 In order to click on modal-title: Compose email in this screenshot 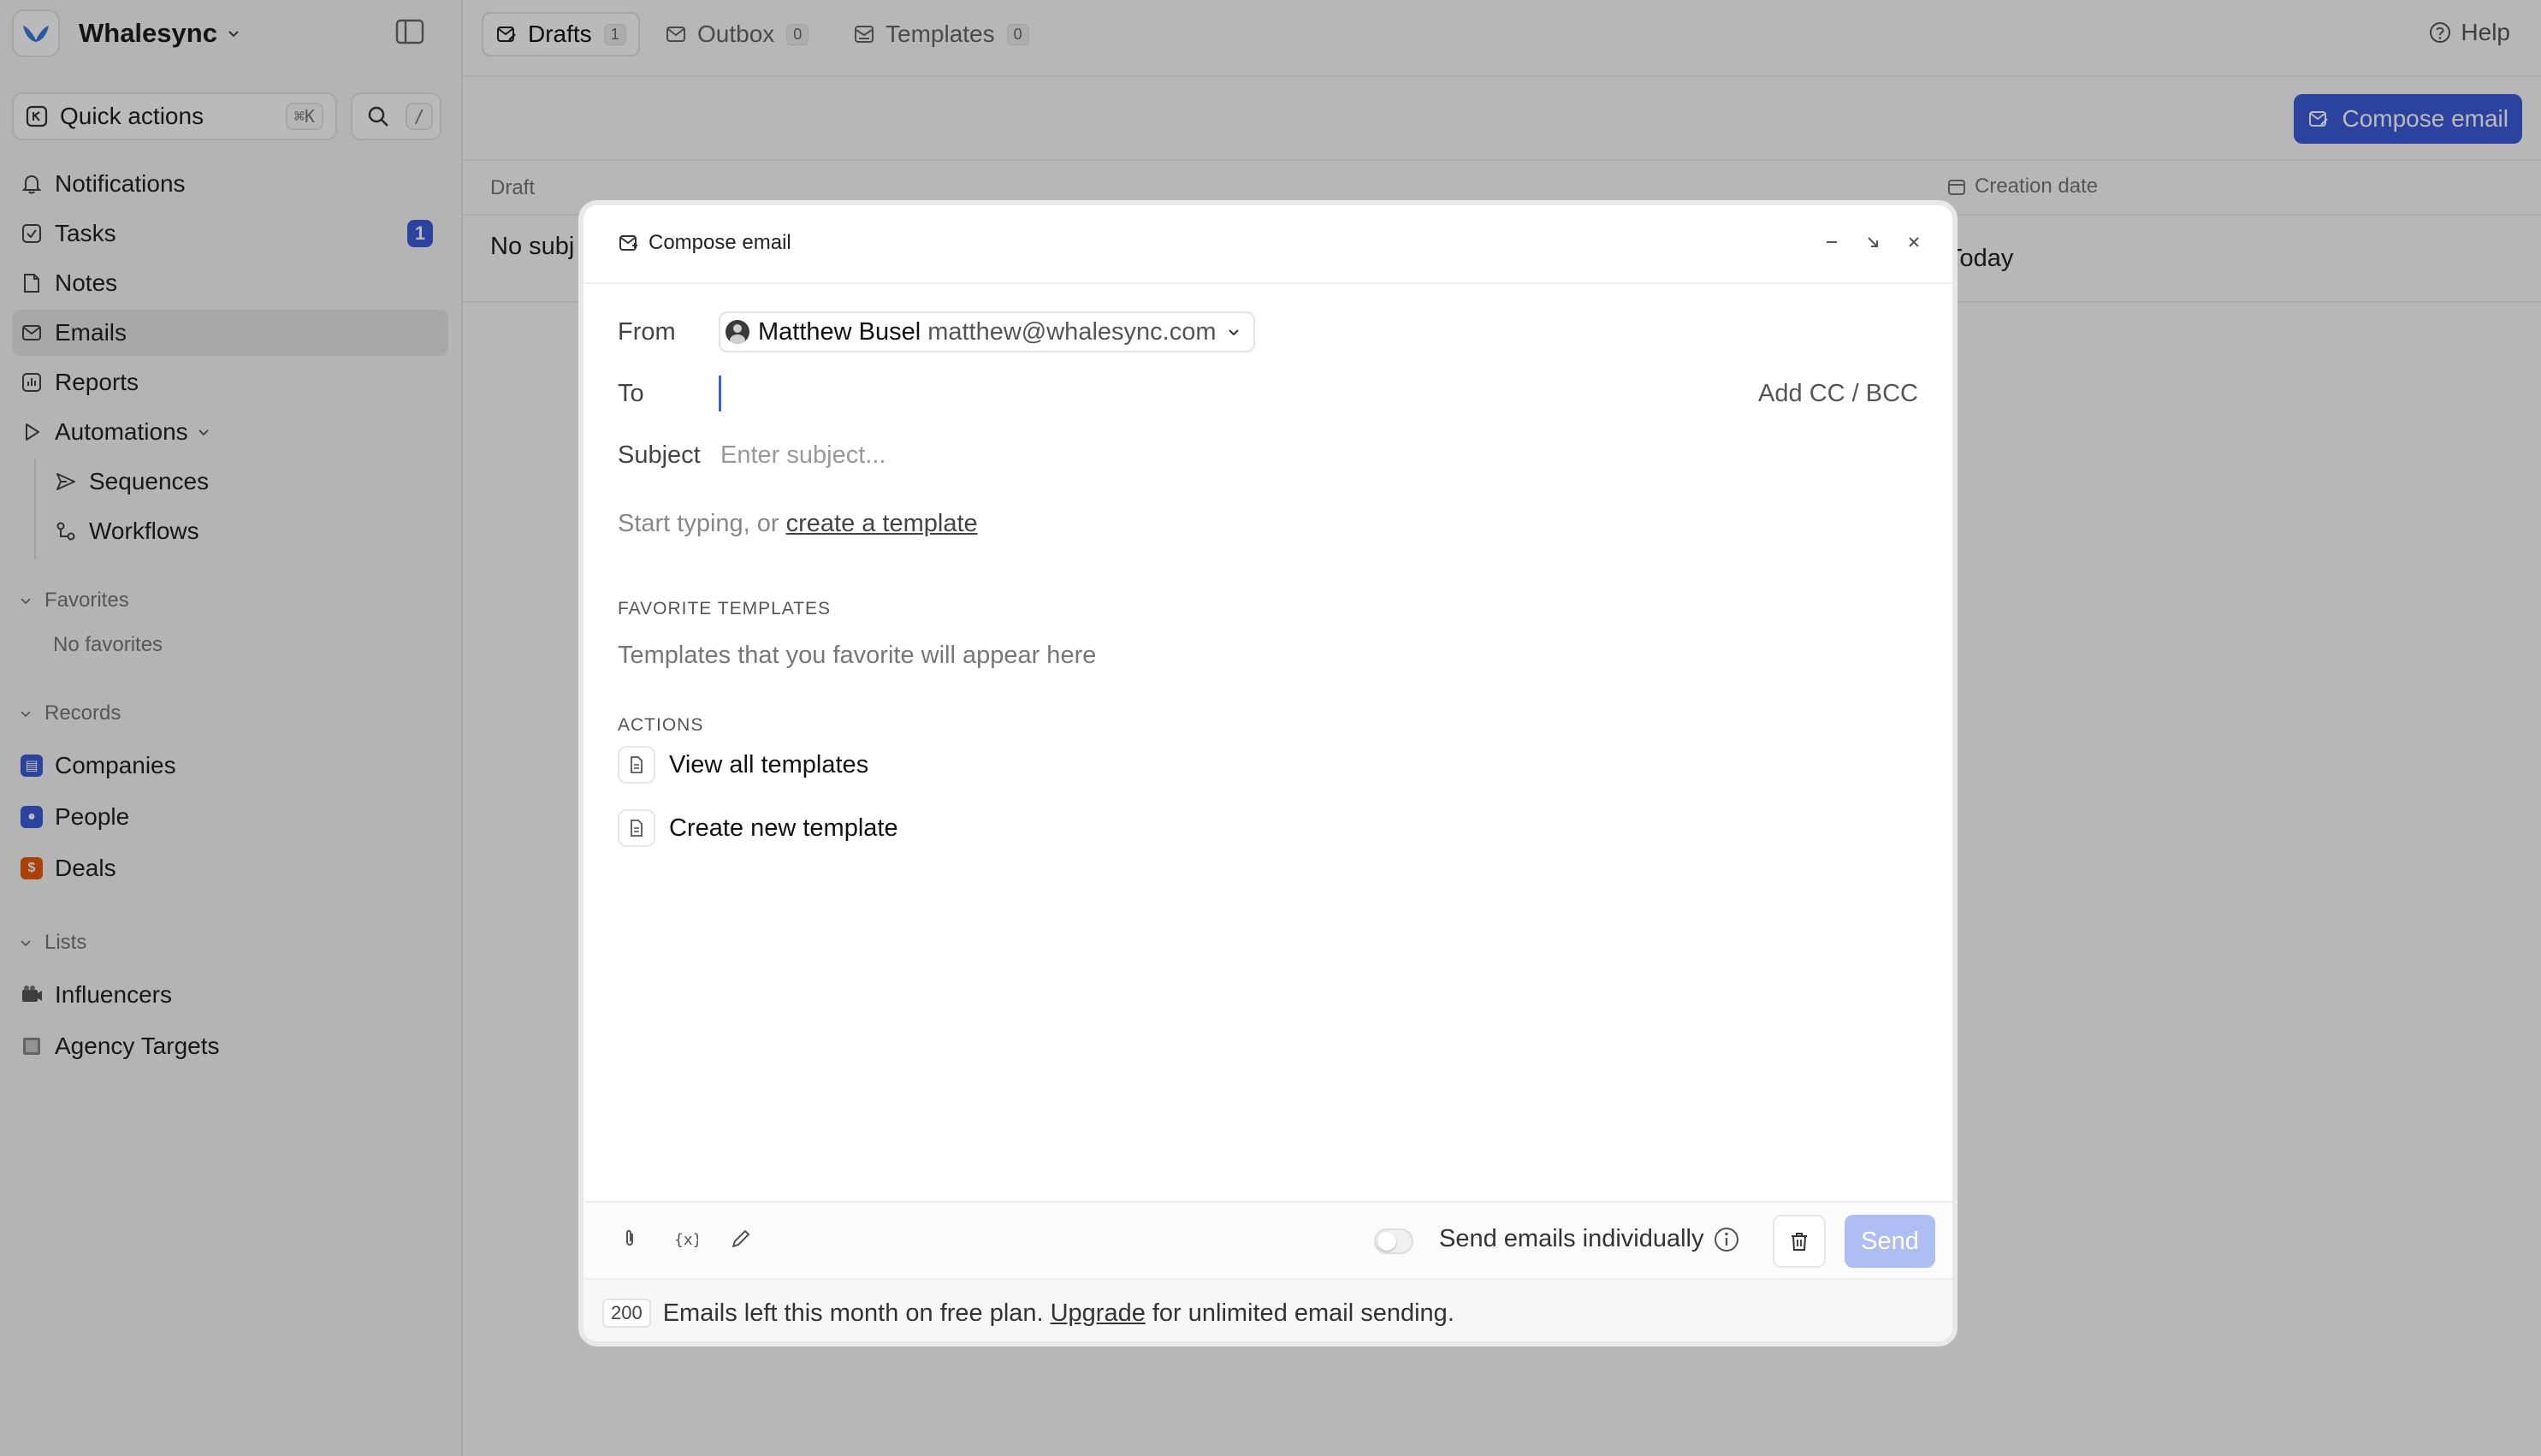, I will do `click(704, 243)`.